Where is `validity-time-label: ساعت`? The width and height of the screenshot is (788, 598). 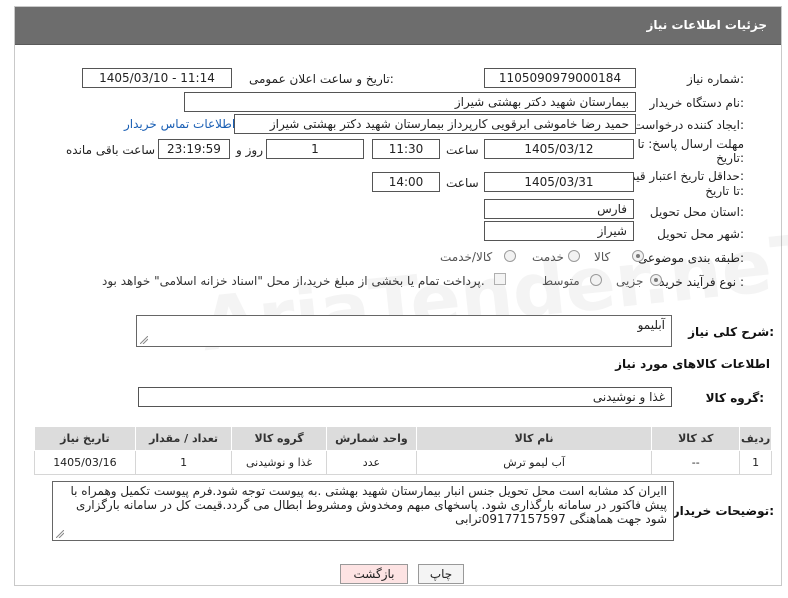
validity-time-label: ساعت is located at coordinates (462, 183).